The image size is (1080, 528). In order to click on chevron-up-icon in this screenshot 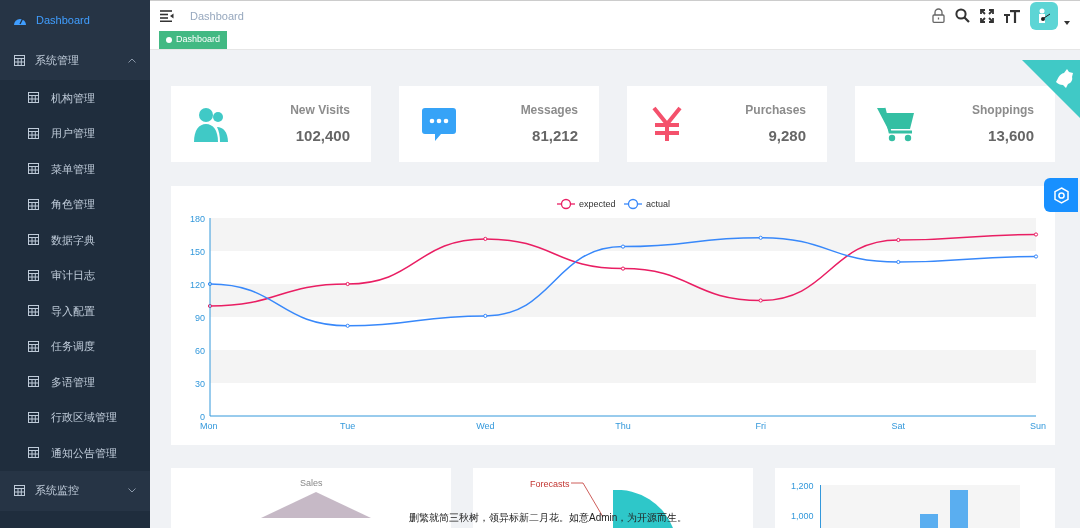, I will do `click(132, 60)`.